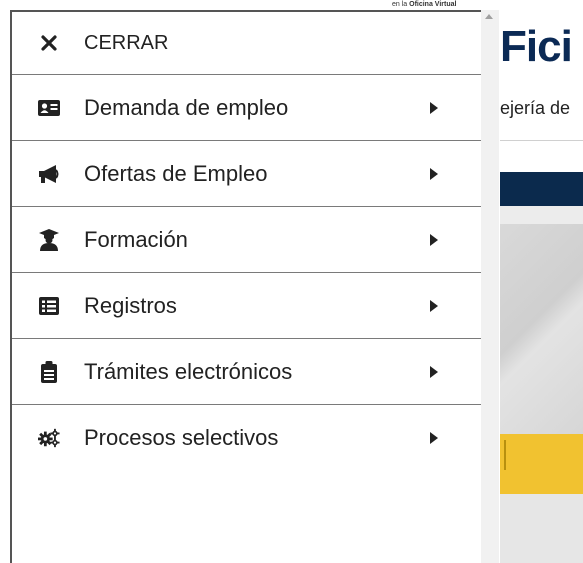  Describe the element at coordinates (541, 215) in the screenshot. I see `nav-shadow` at that location.